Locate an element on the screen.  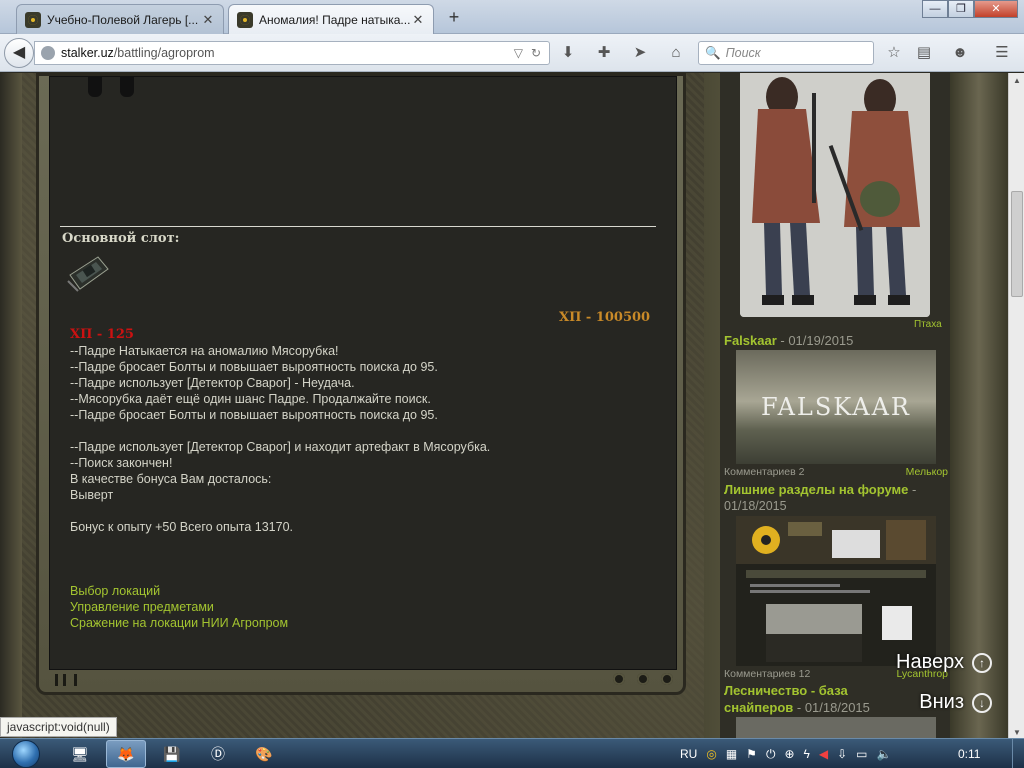
news-title-text: Falskaar is located at coordinates (750, 340).